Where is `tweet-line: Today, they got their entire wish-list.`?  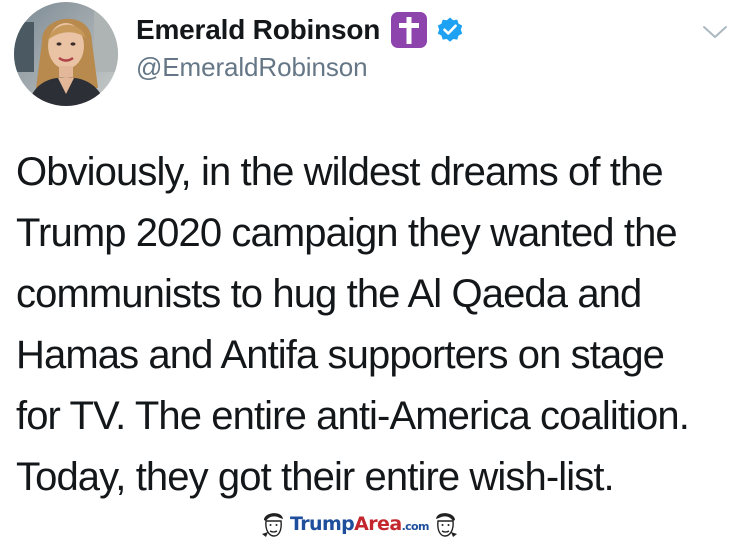 tweet-line: Today, they got their entire wish-list. is located at coordinates (315, 477).